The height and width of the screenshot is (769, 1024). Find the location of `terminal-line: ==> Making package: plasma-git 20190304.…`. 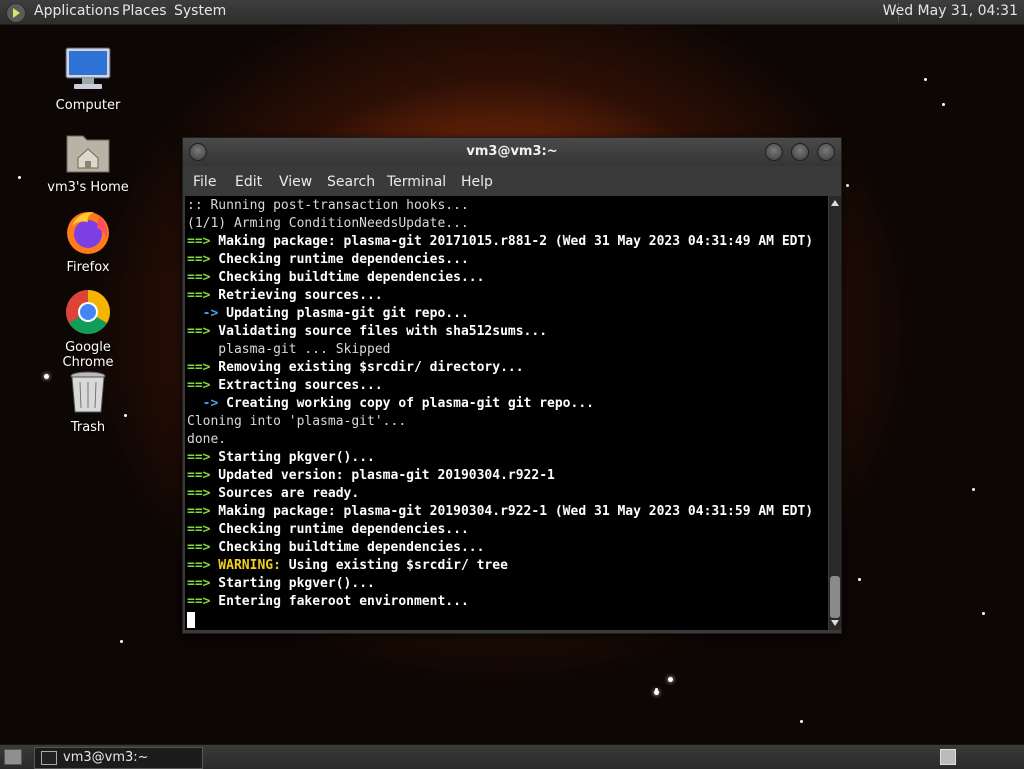

terminal-line: ==> Making package: plasma-git 20190304.… is located at coordinates (500, 512).